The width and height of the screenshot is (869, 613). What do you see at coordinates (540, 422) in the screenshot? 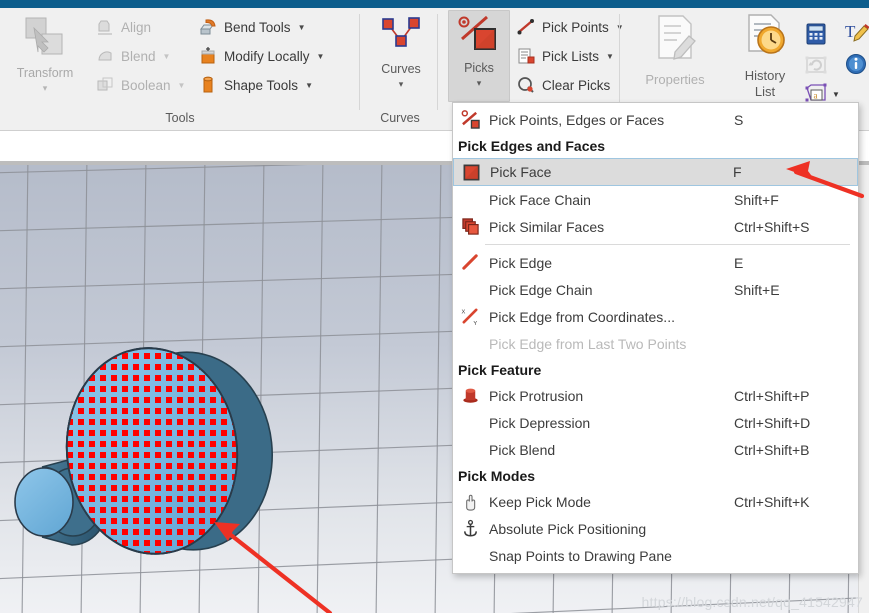
I see `menu-item-label: Pick Depression` at bounding box center [540, 422].